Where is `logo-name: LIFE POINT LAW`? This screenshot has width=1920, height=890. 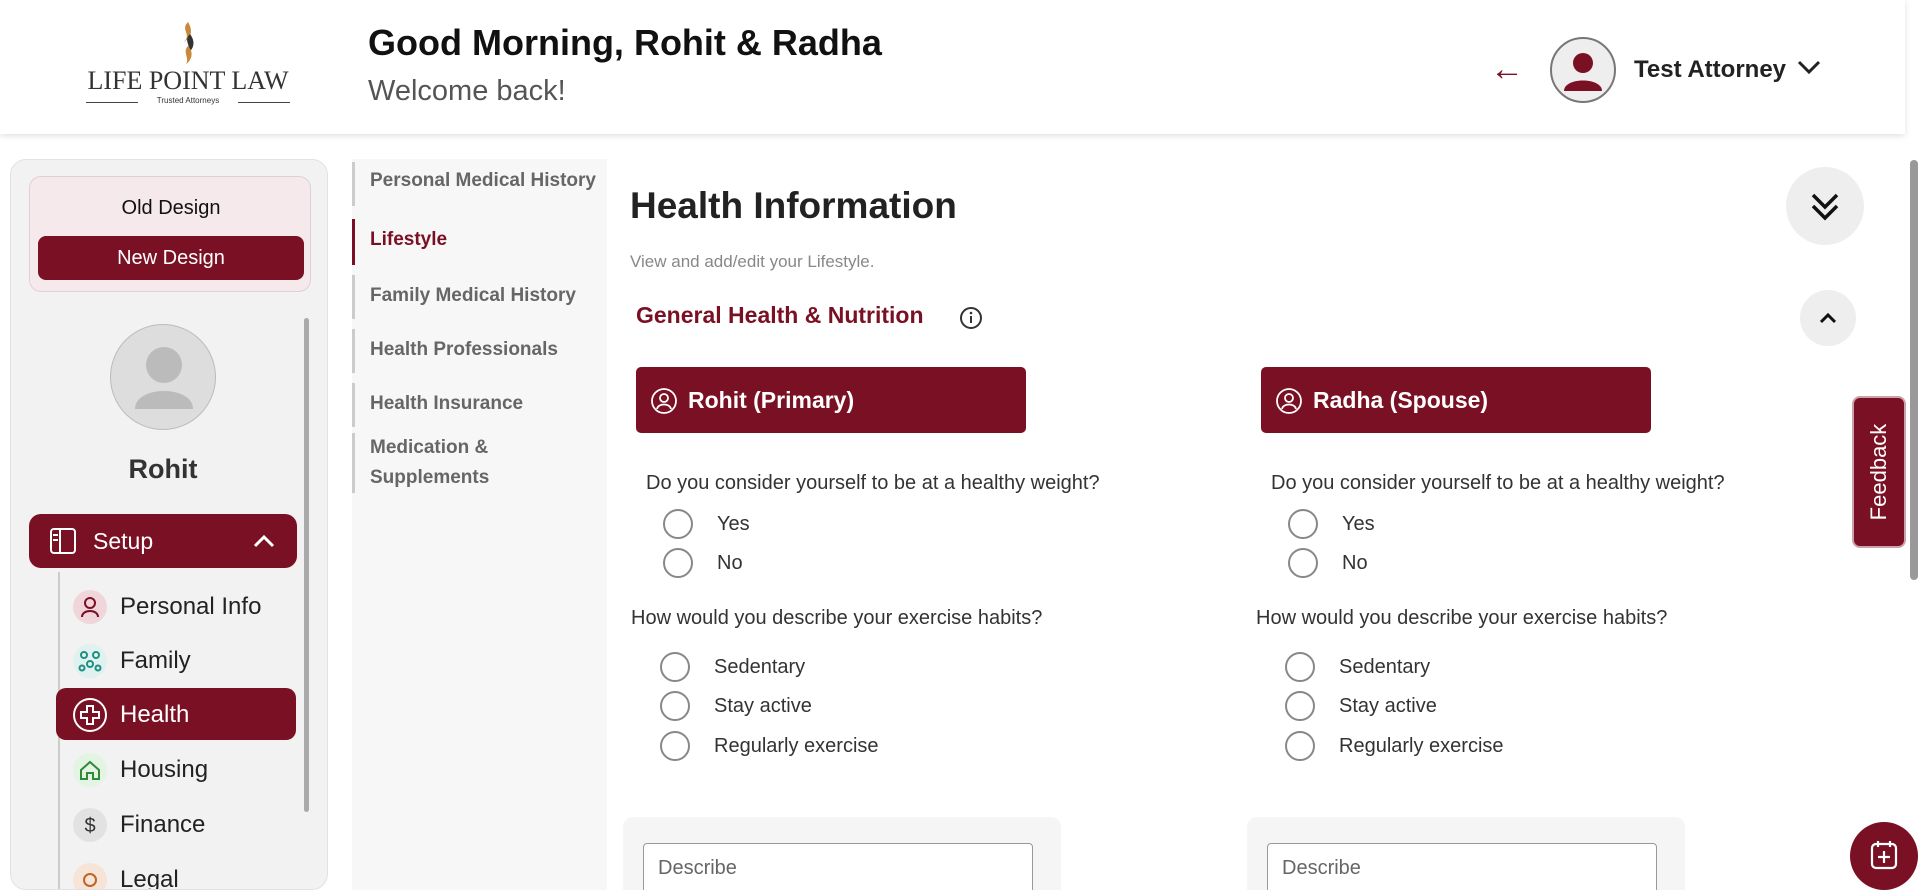
logo-name: LIFE POINT LAW is located at coordinates (188, 80).